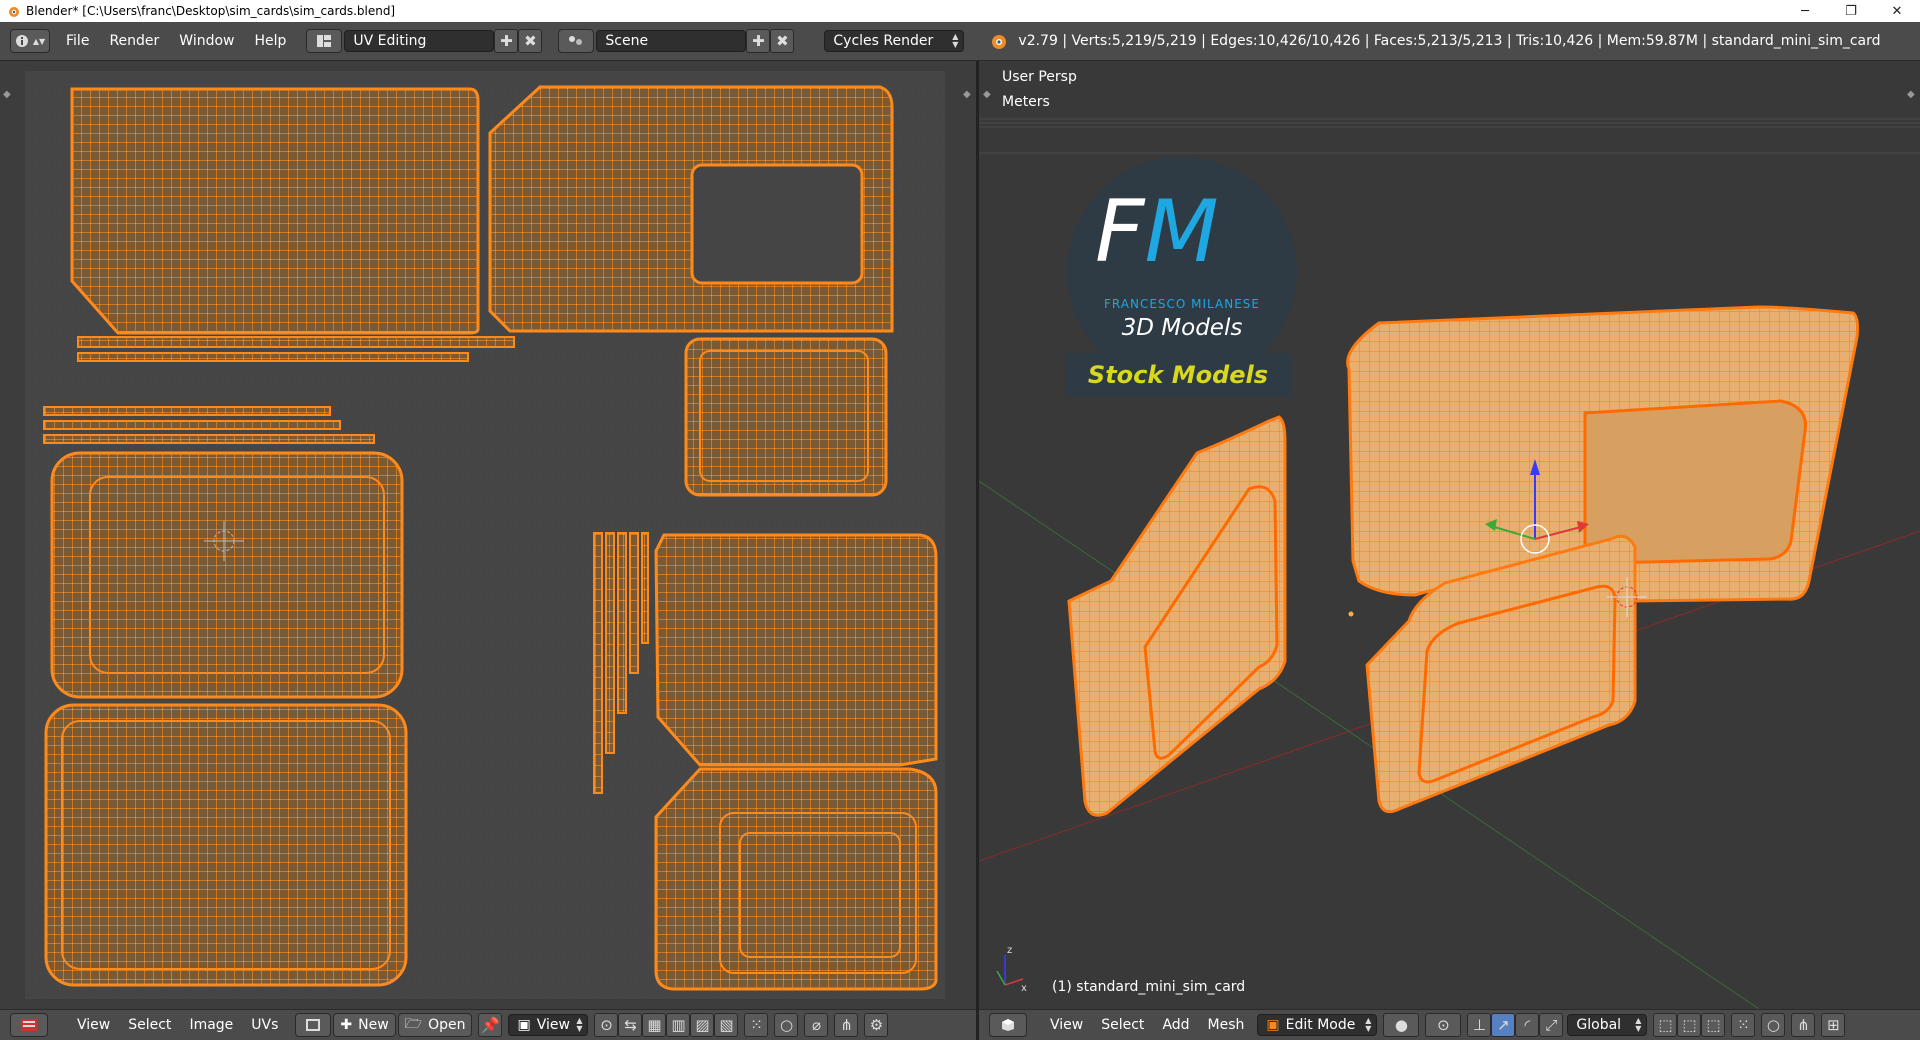  What do you see at coordinates (1607, 1025) in the screenshot?
I see `transform-orientation-dropdown: Global ▲ ▼` at bounding box center [1607, 1025].